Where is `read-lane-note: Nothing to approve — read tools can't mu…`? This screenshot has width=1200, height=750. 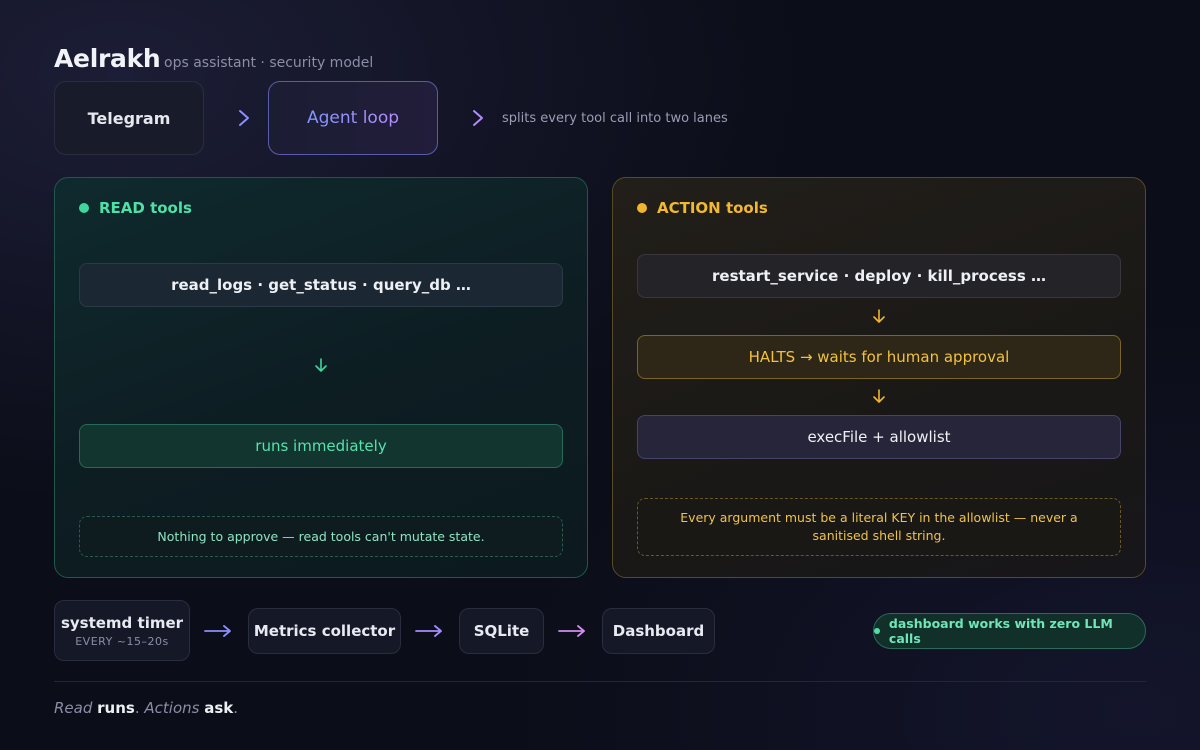 read-lane-note: Nothing to approve — read tools can't mu… is located at coordinates (321, 536).